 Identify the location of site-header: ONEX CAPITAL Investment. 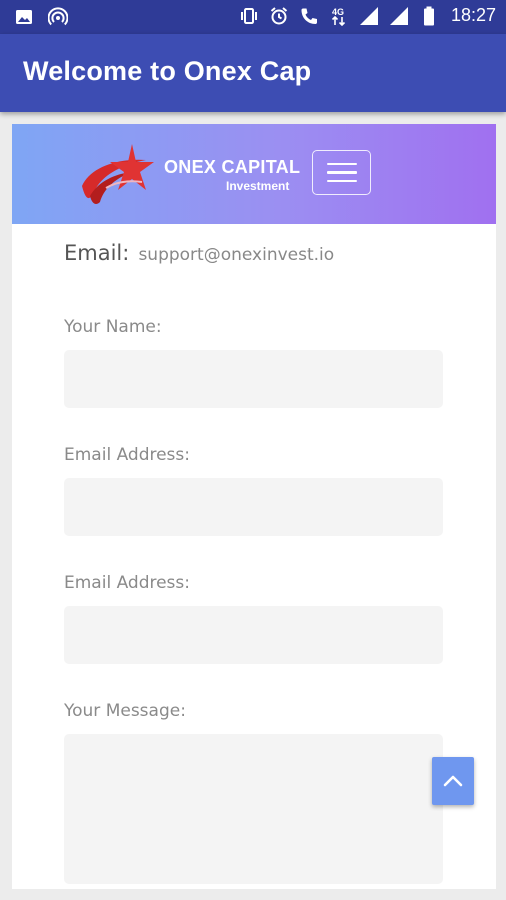
(254, 174).